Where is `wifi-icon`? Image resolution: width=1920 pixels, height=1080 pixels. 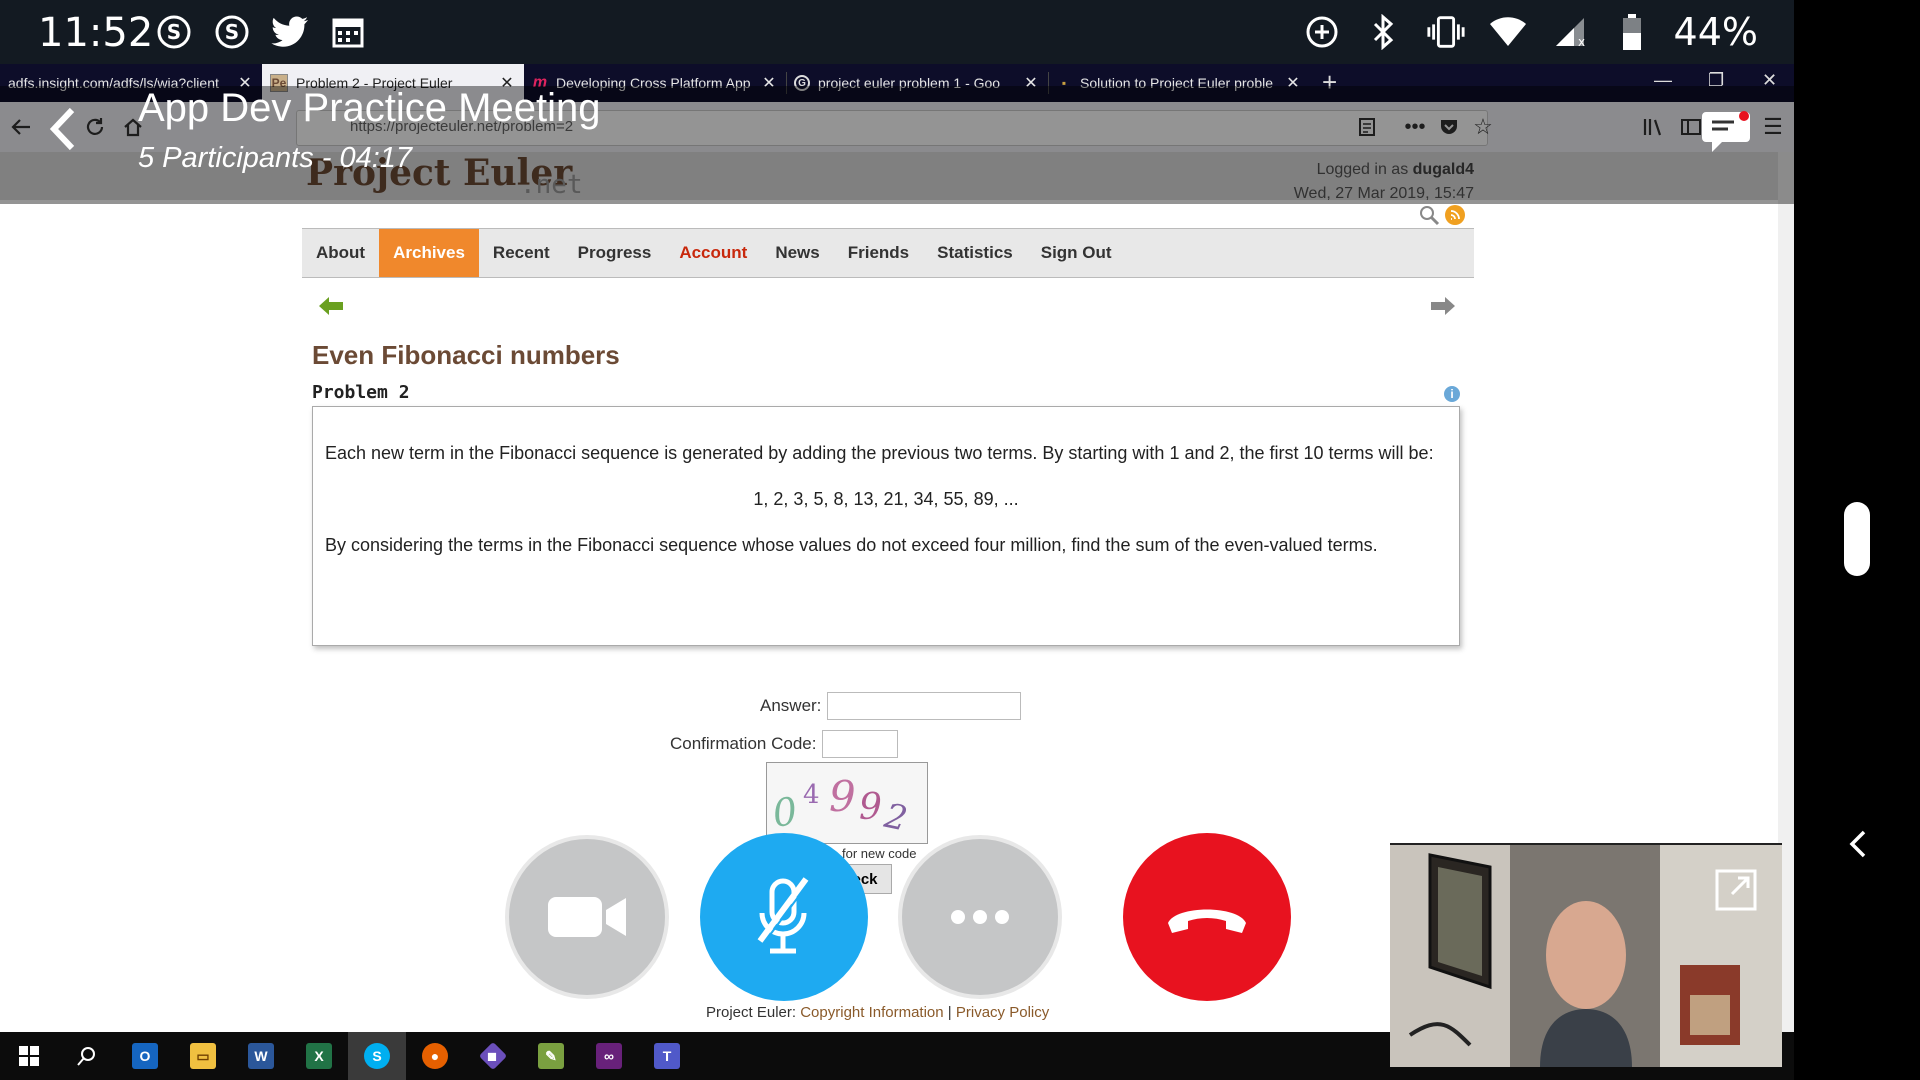 wifi-icon is located at coordinates (1508, 32).